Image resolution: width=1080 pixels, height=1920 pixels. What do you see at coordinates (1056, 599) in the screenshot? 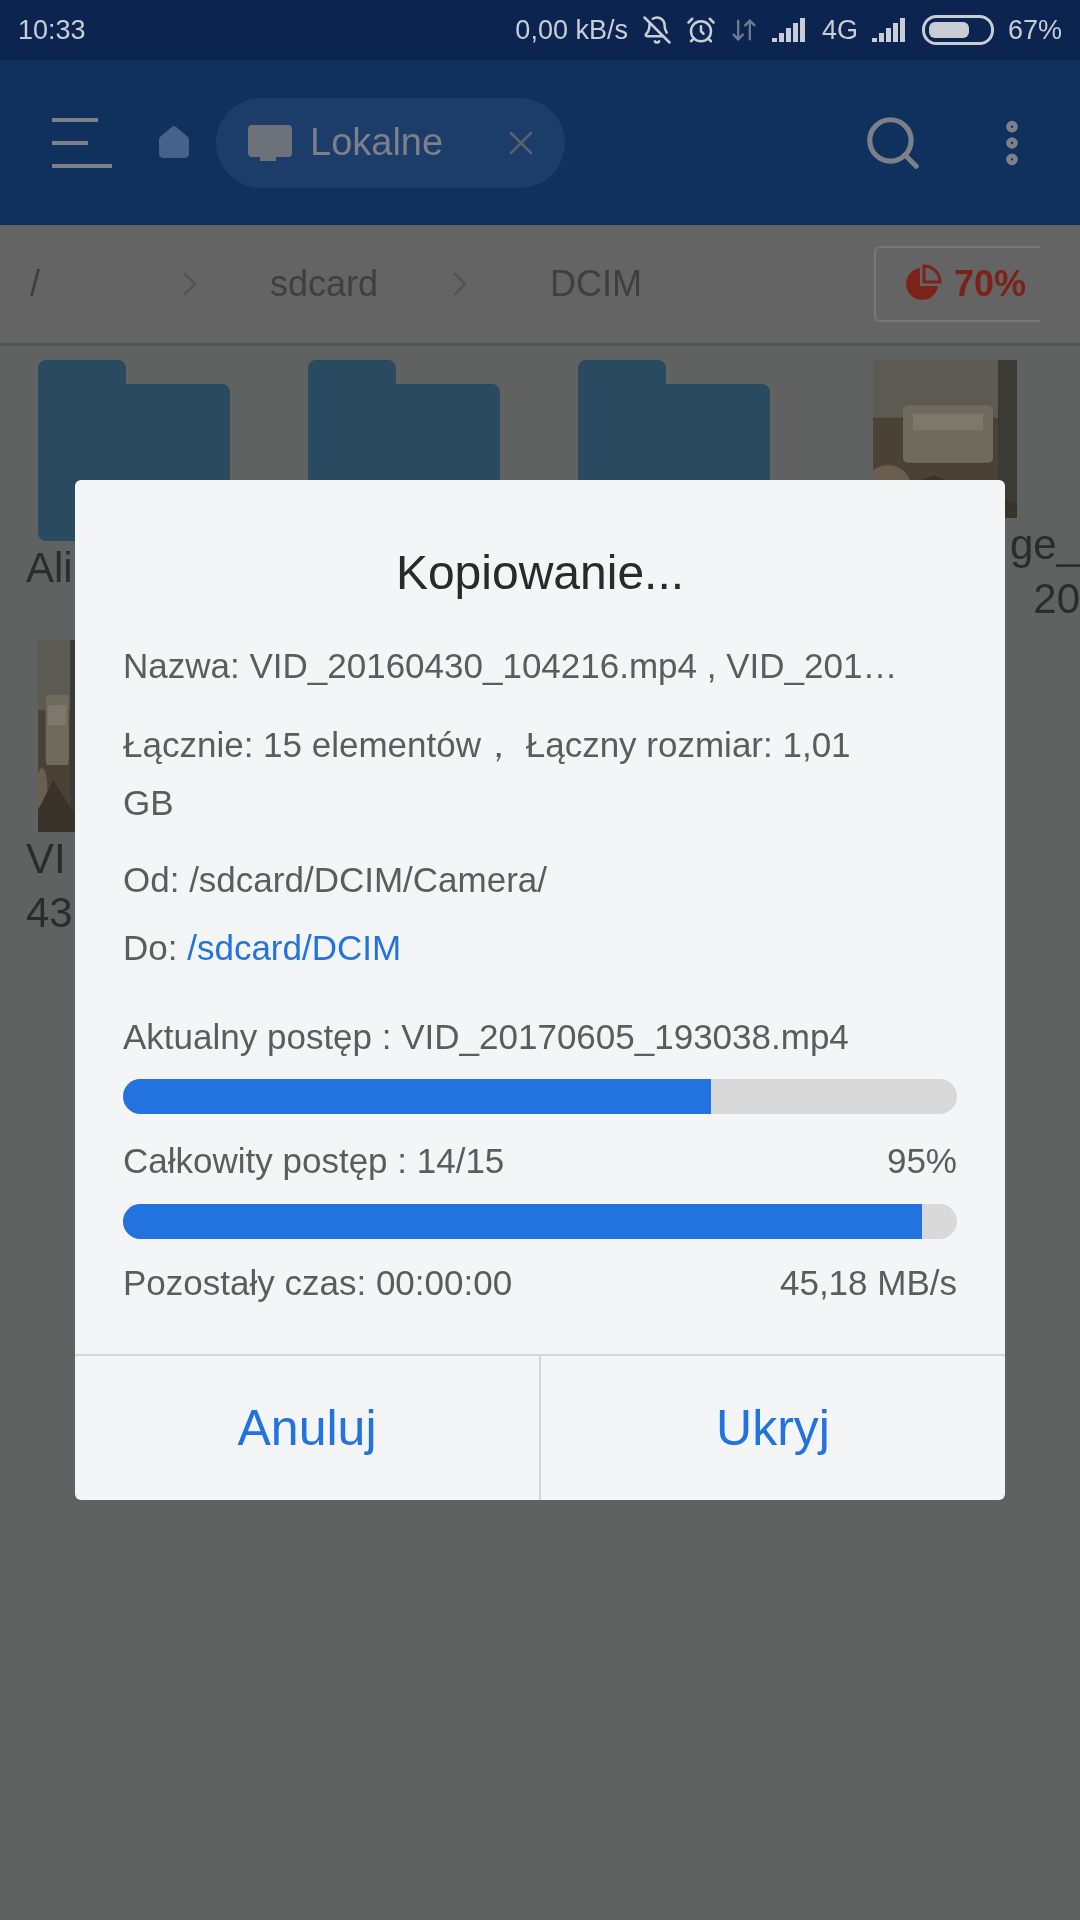
I see `file-name: 20` at bounding box center [1056, 599].